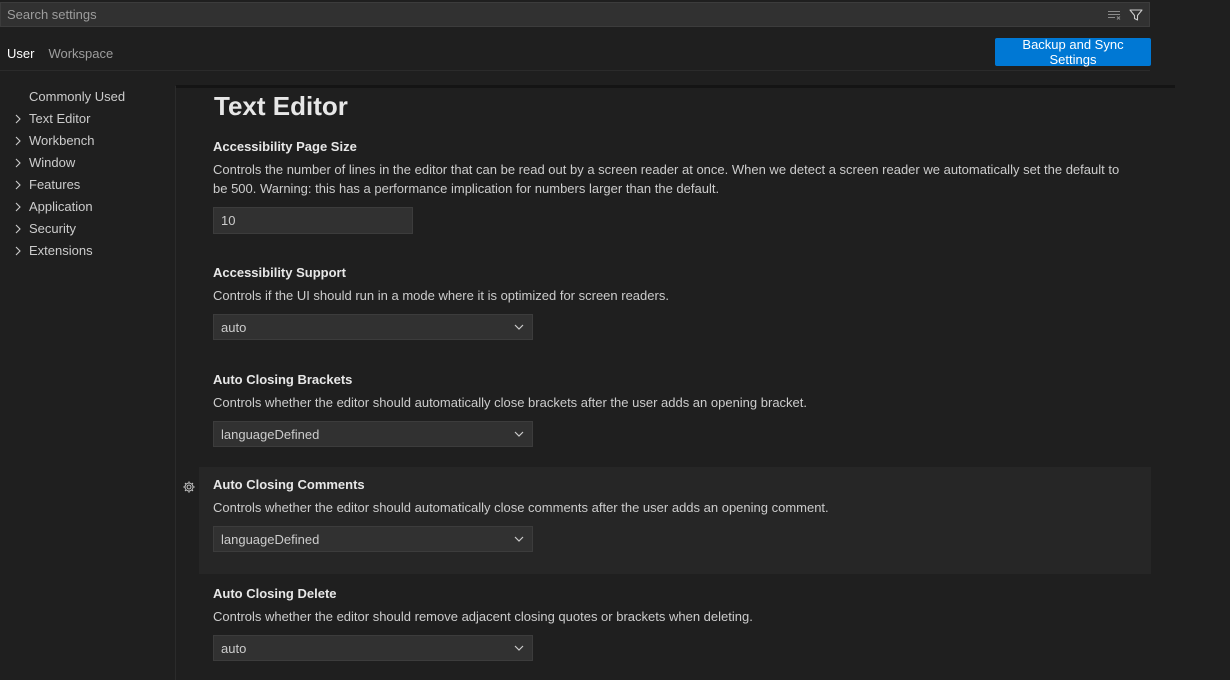 This screenshot has width=1230, height=680. I want to click on accessibility-support-select: auto, so click(373, 327).